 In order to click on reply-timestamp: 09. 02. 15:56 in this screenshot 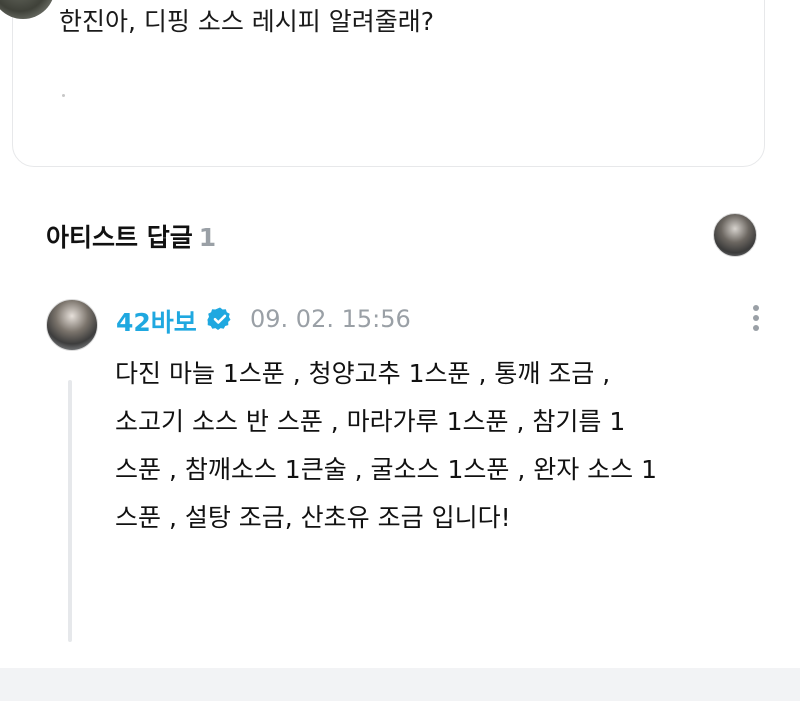, I will do `click(330, 319)`.